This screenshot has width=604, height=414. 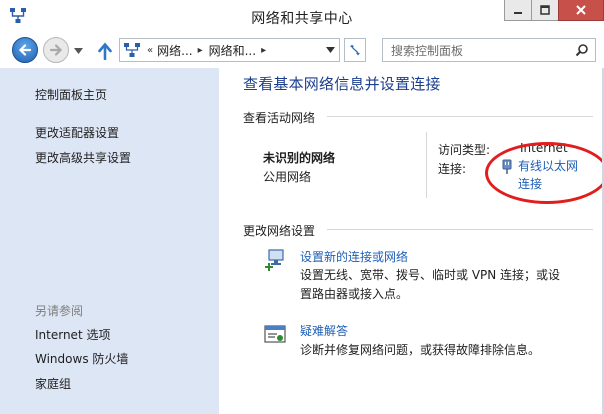 I want to click on minimize-button, so click(x=518, y=10).